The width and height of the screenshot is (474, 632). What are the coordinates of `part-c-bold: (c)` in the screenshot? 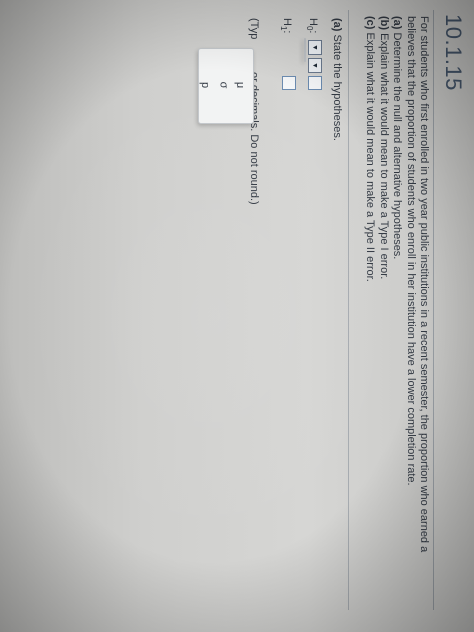 It's located at (370, 23).